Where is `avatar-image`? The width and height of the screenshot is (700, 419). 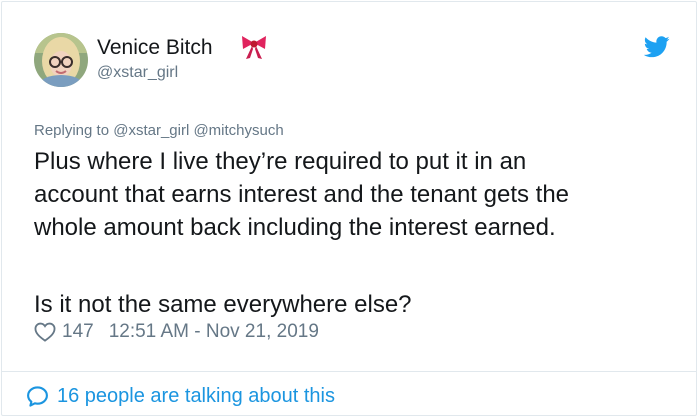
avatar-image is located at coordinates (61, 60).